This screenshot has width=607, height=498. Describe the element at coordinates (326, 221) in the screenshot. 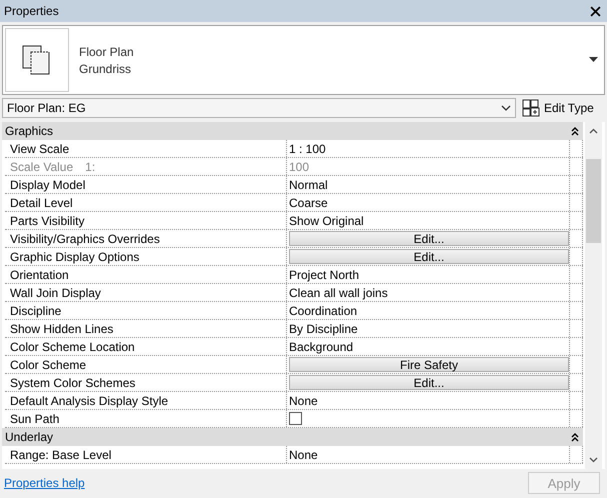

I see `property-value: Show Original` at that location.